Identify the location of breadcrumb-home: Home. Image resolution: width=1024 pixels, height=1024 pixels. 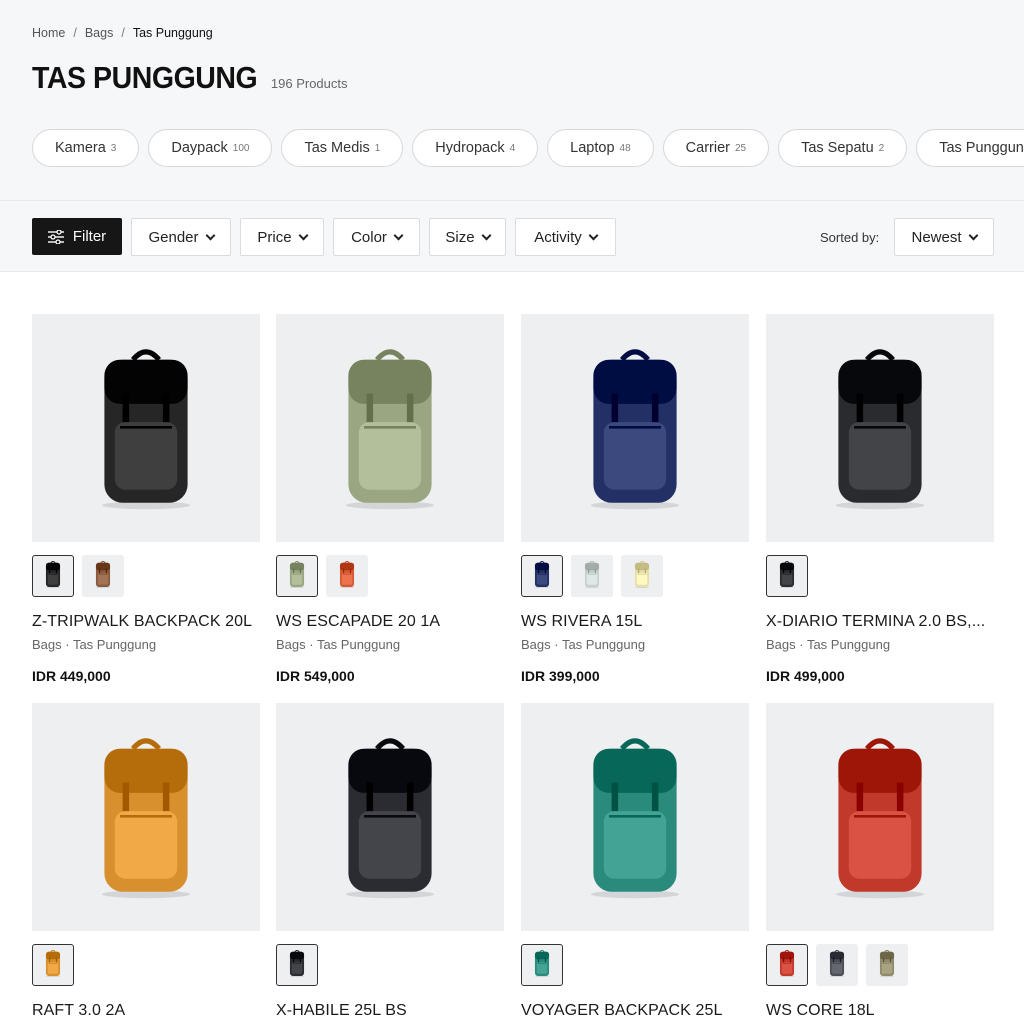
(48, 33).